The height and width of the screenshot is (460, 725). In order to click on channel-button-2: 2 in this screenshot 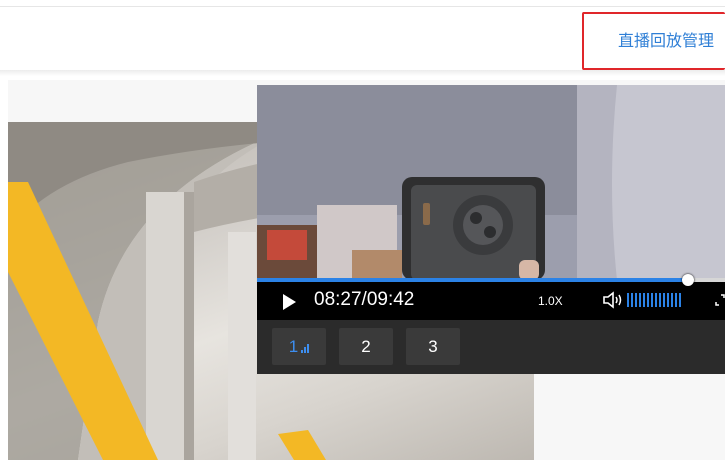, I will do `click(366, 346)`.